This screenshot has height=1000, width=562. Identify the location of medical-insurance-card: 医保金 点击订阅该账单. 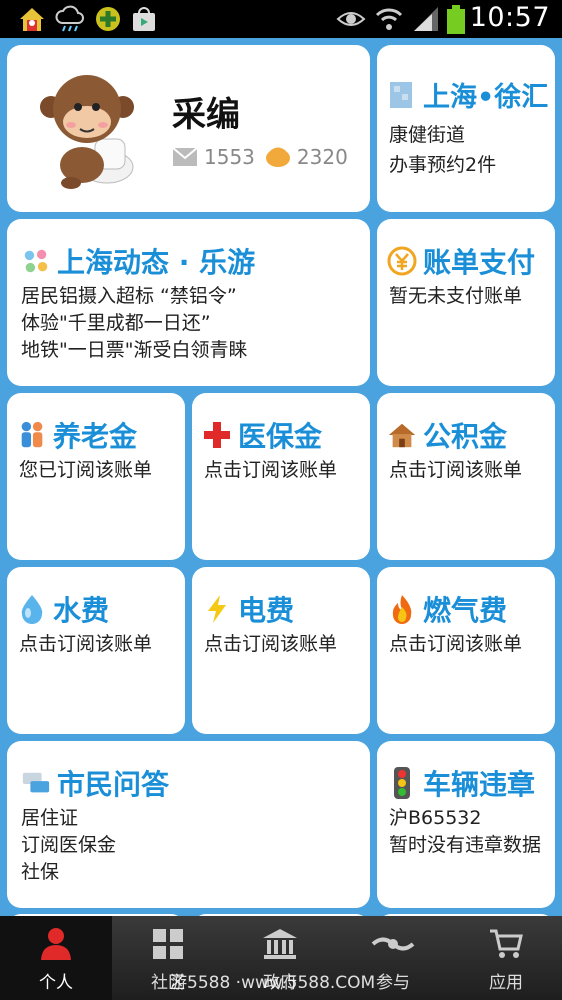
(281, 476).